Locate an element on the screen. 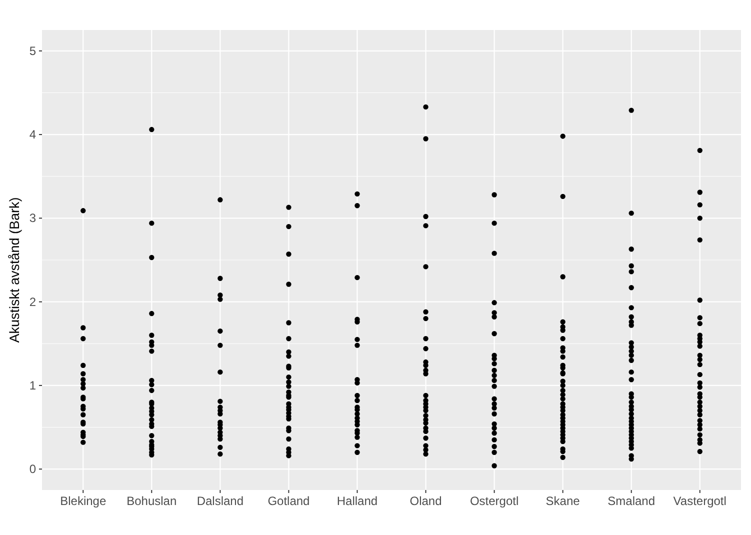 The height and width of the screenshot is (535, 751). x-tick-label: Dalsland is located at coordinates (220, 501).